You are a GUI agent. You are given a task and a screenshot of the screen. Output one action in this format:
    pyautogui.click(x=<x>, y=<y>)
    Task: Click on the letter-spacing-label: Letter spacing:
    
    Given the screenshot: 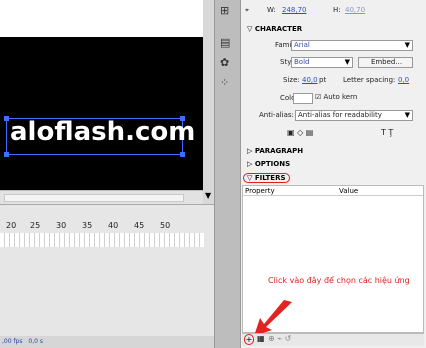 What is the action you would take?
    pyautogui.click(x=369, y=80)
    